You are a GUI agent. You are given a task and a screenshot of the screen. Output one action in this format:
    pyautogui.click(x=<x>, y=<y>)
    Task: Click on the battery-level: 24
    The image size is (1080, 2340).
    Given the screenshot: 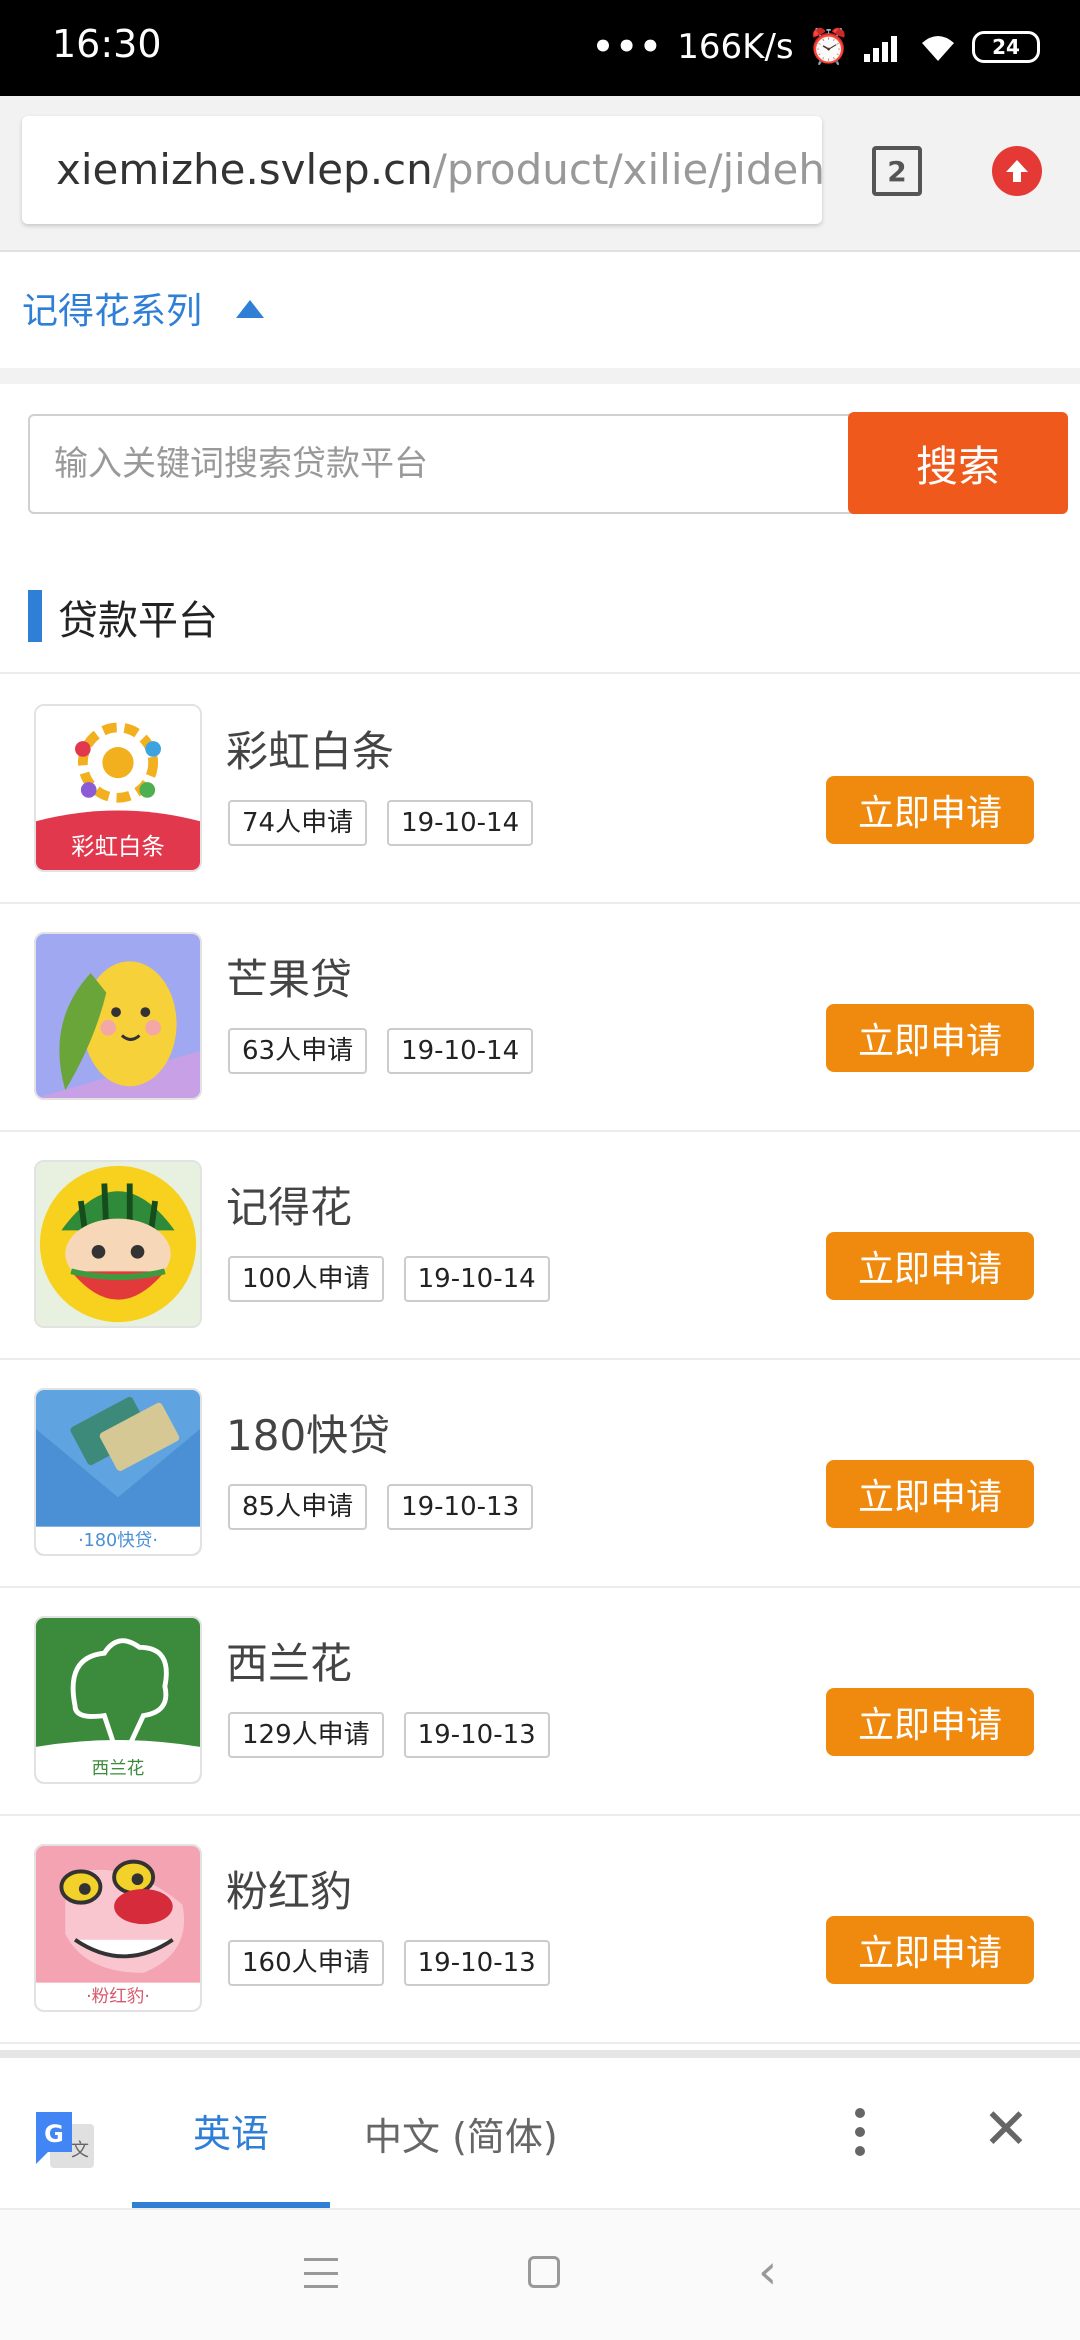 What is the action you would take?
    pyautogui.click(x=1006, y=47)
    